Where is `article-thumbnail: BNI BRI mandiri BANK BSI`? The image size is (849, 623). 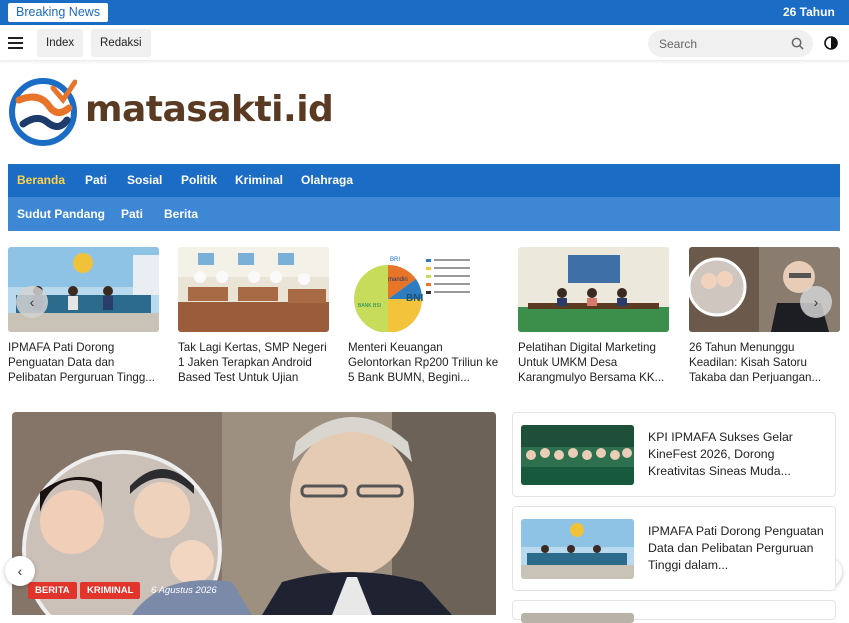 article-thumbnail: BNI BRI mandiri BANK BSI is located at coordinates (423, 289).